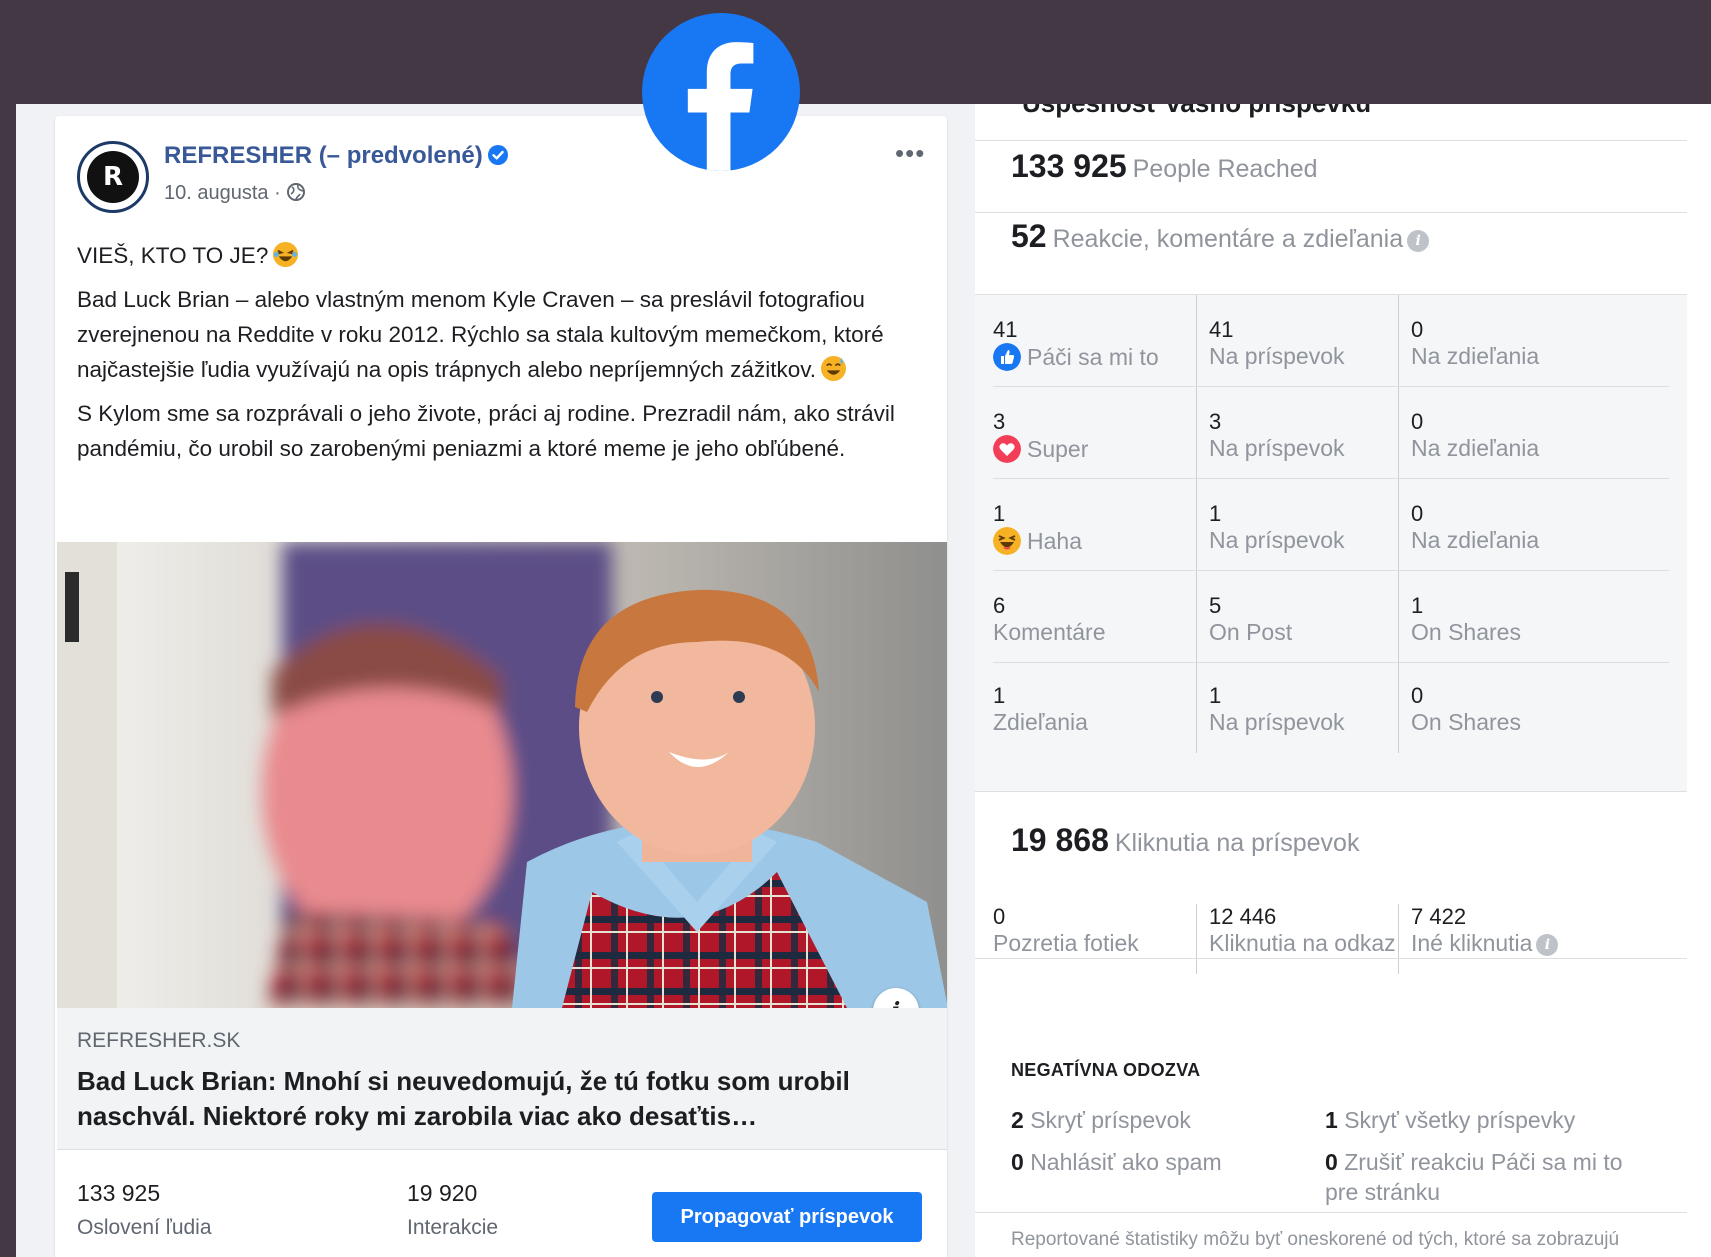 The width and height of the screenshot is (1711, 1257). I want to click on reaction-name: Páči sa mi to, so click(1076, 357).